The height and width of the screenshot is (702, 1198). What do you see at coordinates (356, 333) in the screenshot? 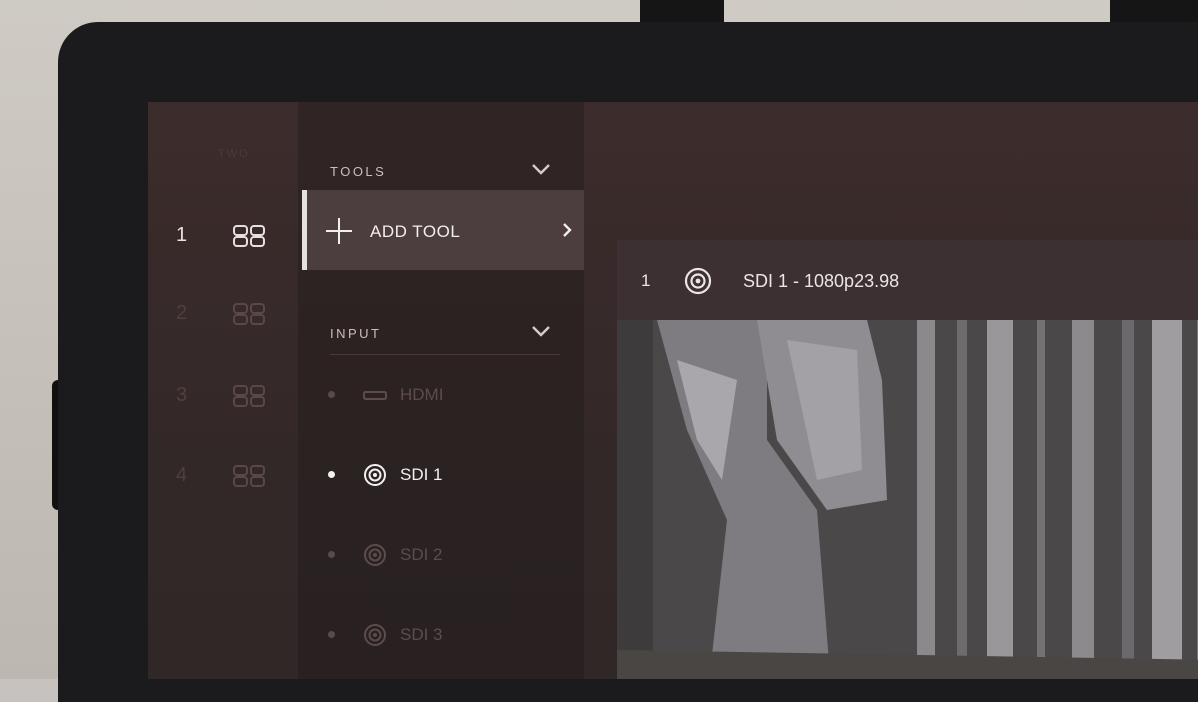
I see `input-section-label: INPUT` at bounding box center [356, 333].